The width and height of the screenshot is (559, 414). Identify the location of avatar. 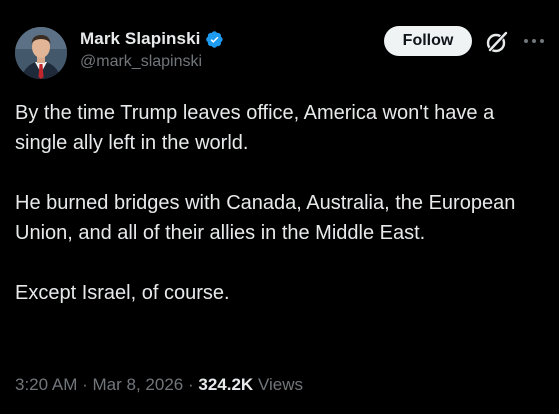
(41, 53).